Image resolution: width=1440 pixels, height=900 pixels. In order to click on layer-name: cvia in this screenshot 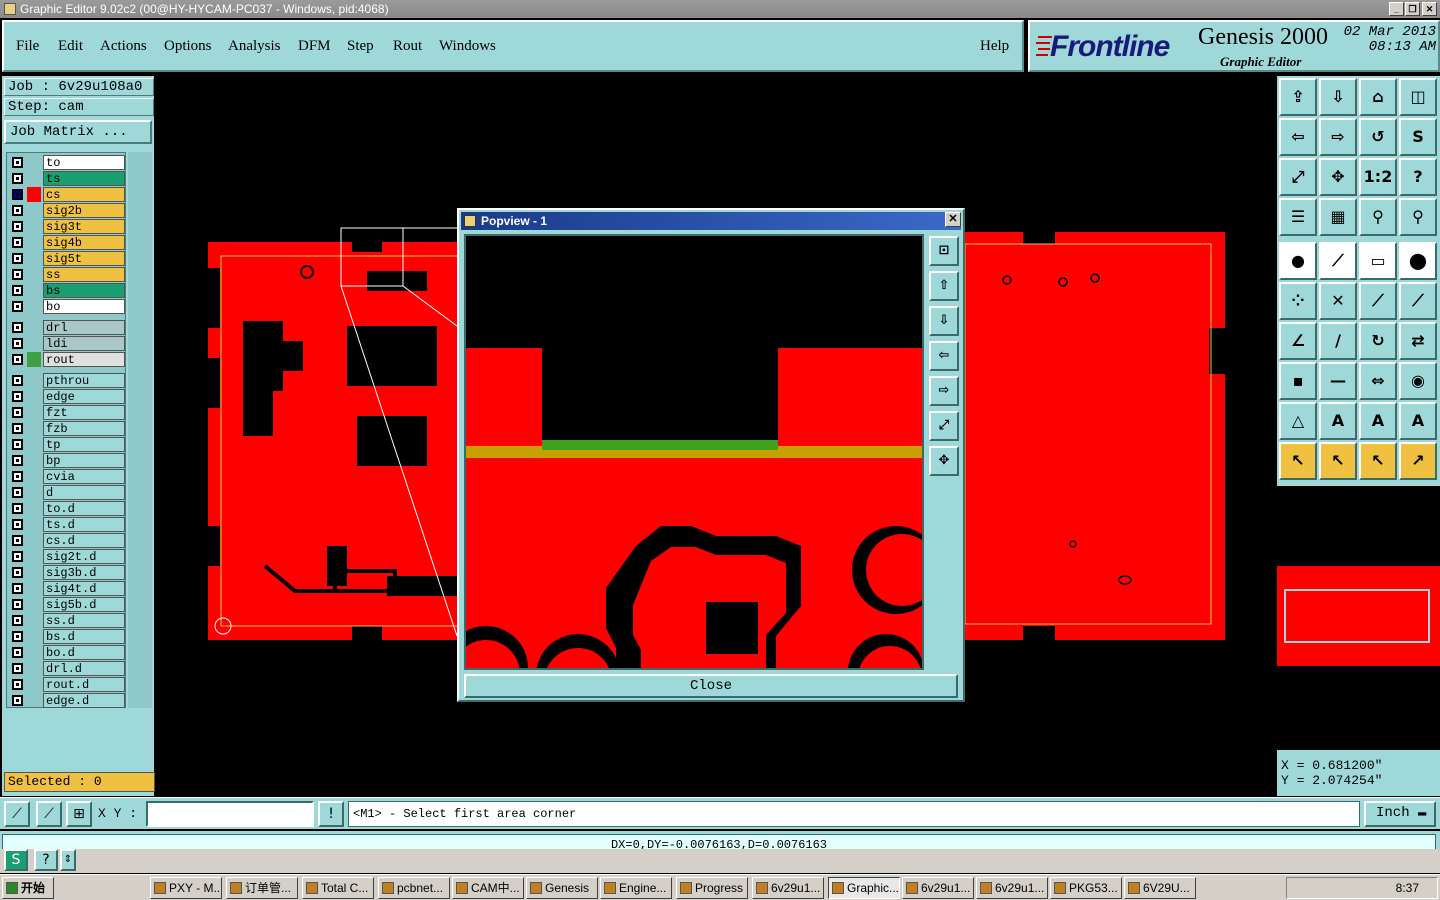, I will do `click(84, 476)`.